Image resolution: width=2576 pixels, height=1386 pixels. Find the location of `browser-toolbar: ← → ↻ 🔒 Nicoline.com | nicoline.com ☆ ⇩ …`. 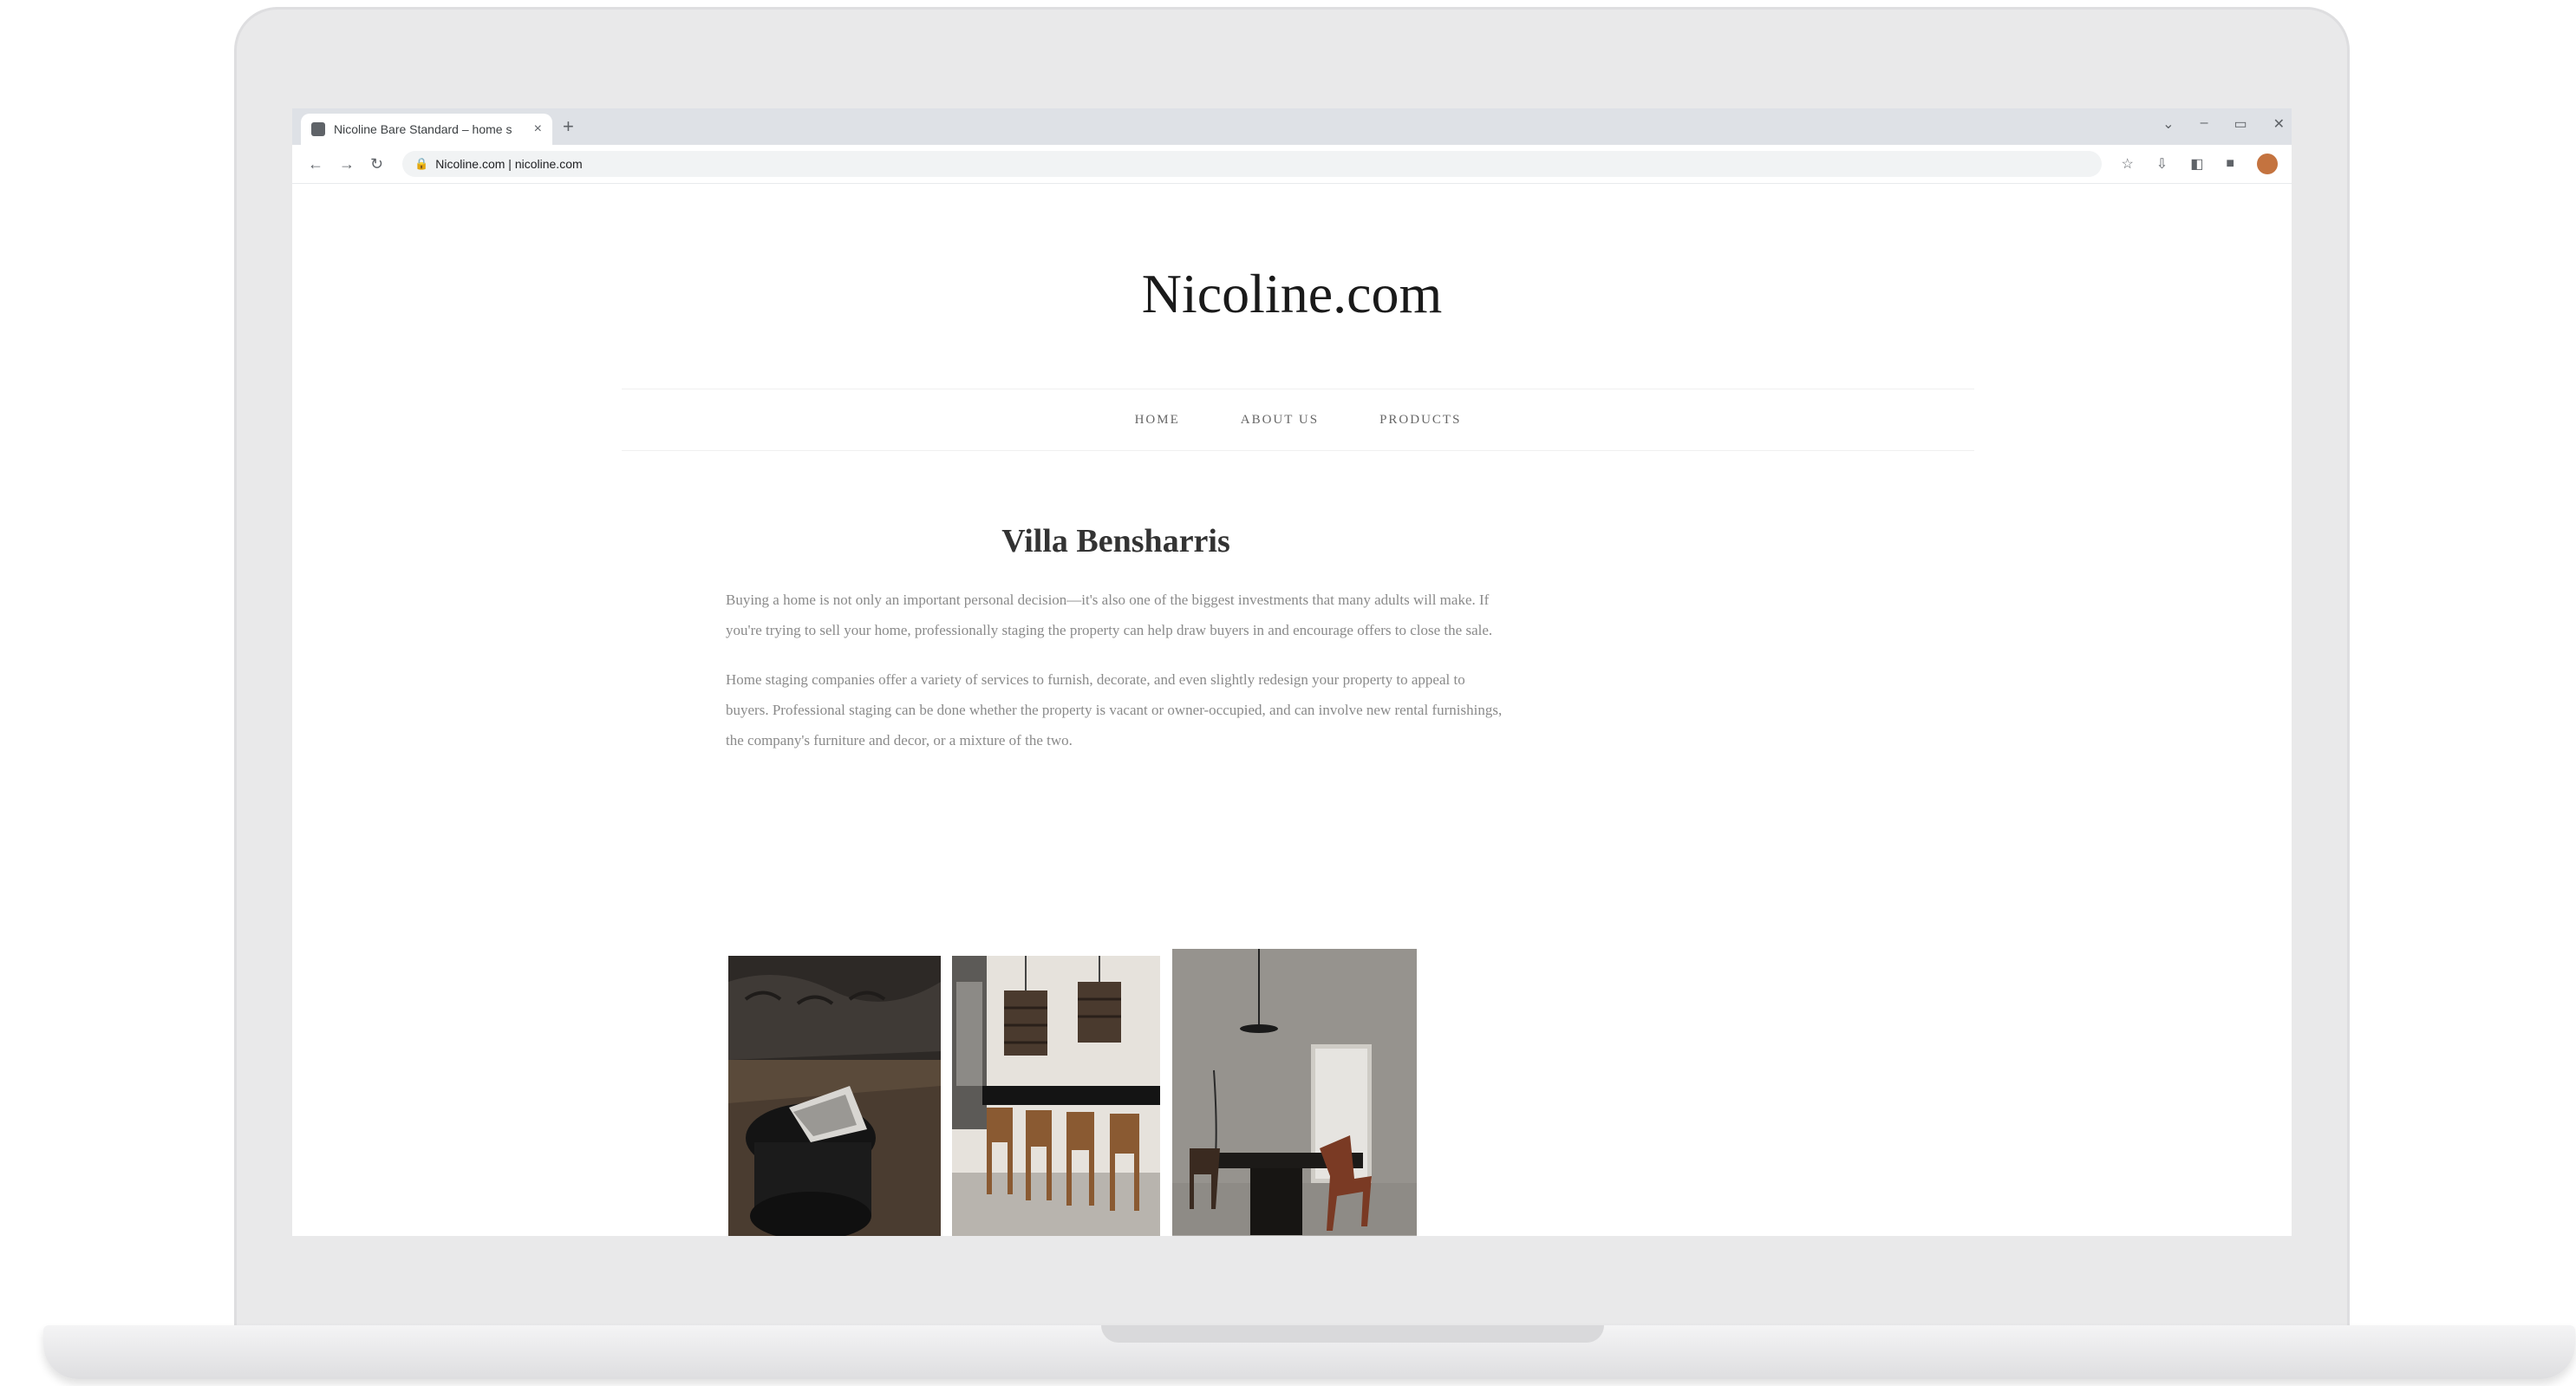

browser-toolbar: ← → ↻ 🔒 Nicoline.com | nicoline.com ☆ ⇩ … is located at coordinates (1292, 164).